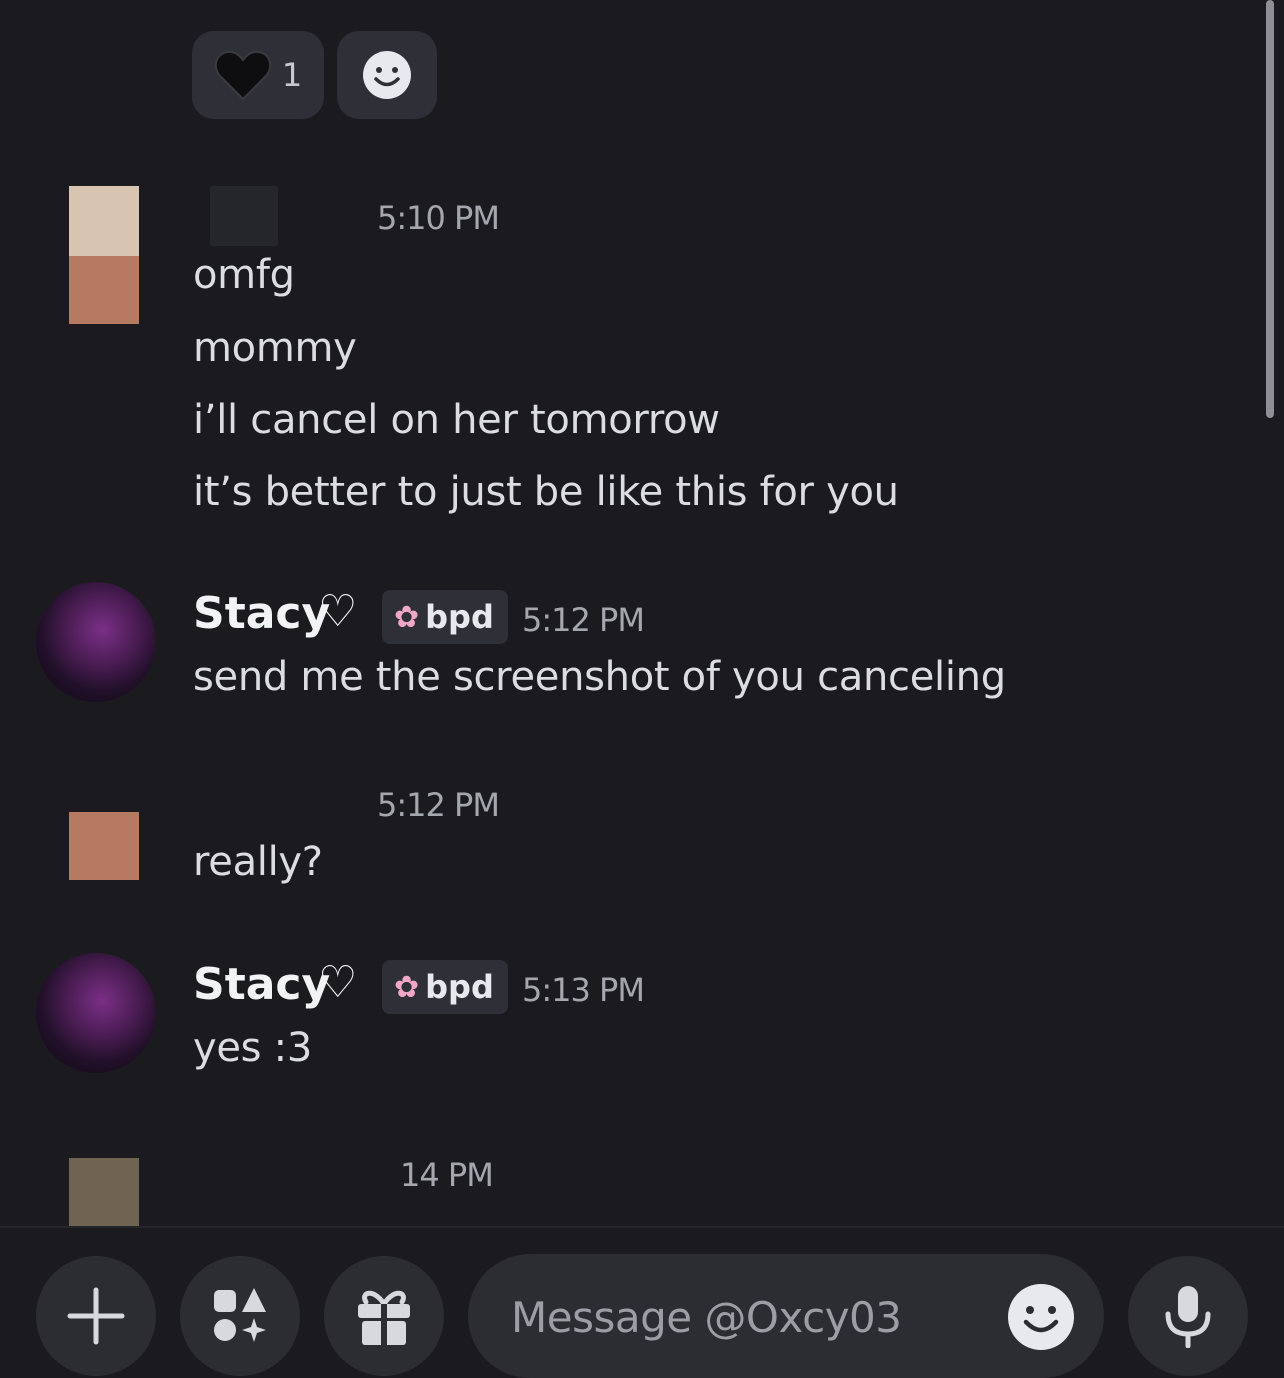 The image size is (1284, 1378). I want to click on emoji-icon, so click(1041, 1317).